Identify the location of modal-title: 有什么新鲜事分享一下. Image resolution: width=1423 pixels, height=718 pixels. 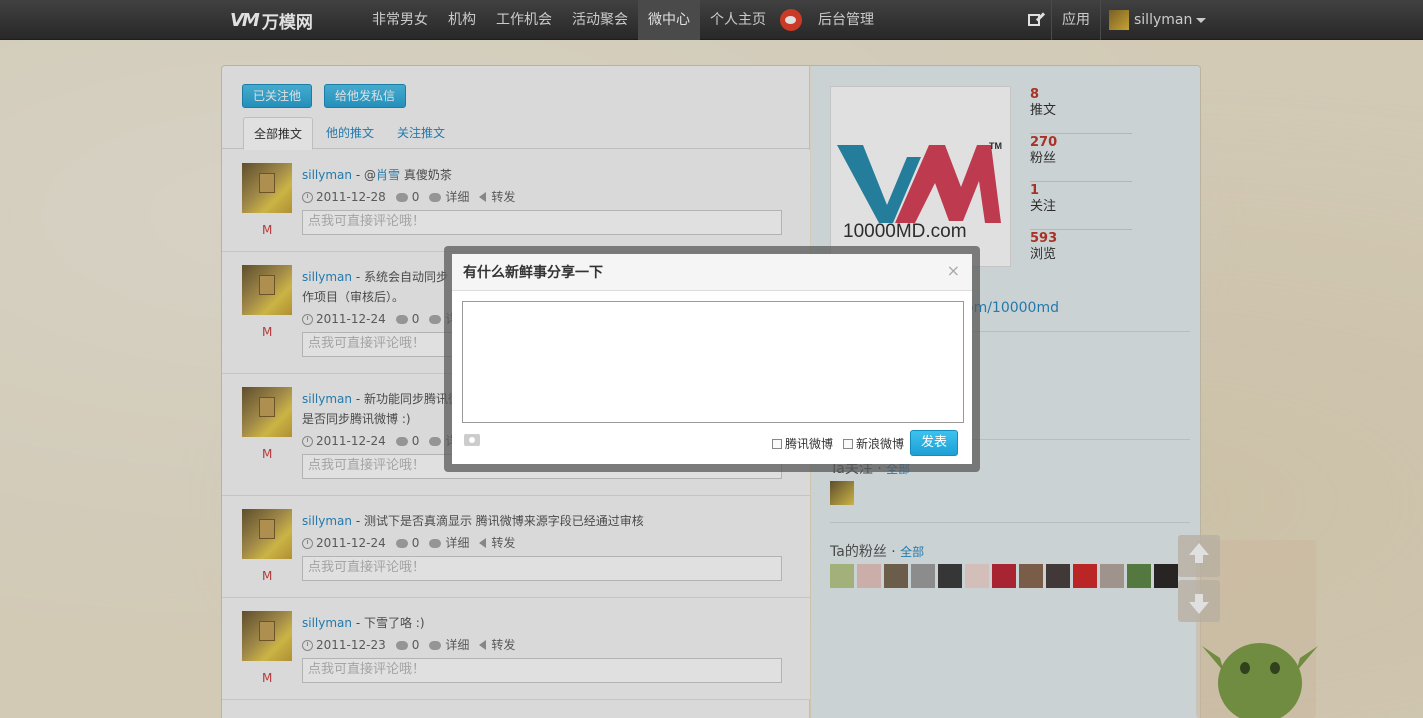
(533, 273).